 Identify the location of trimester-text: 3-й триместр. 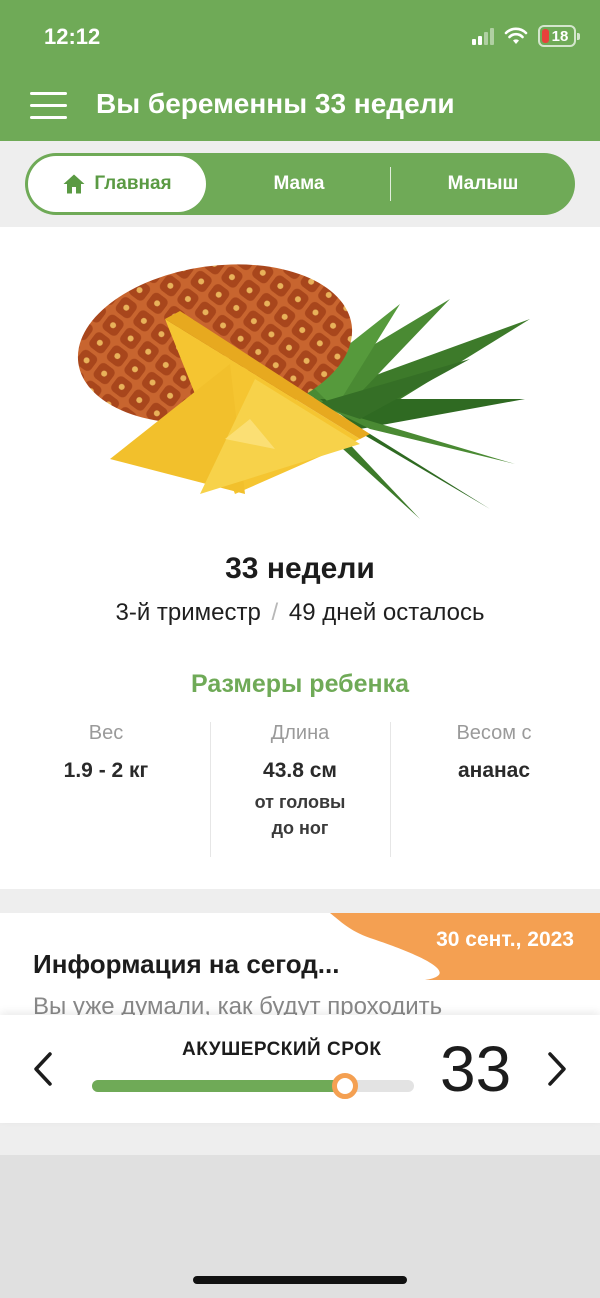
(188, 612).